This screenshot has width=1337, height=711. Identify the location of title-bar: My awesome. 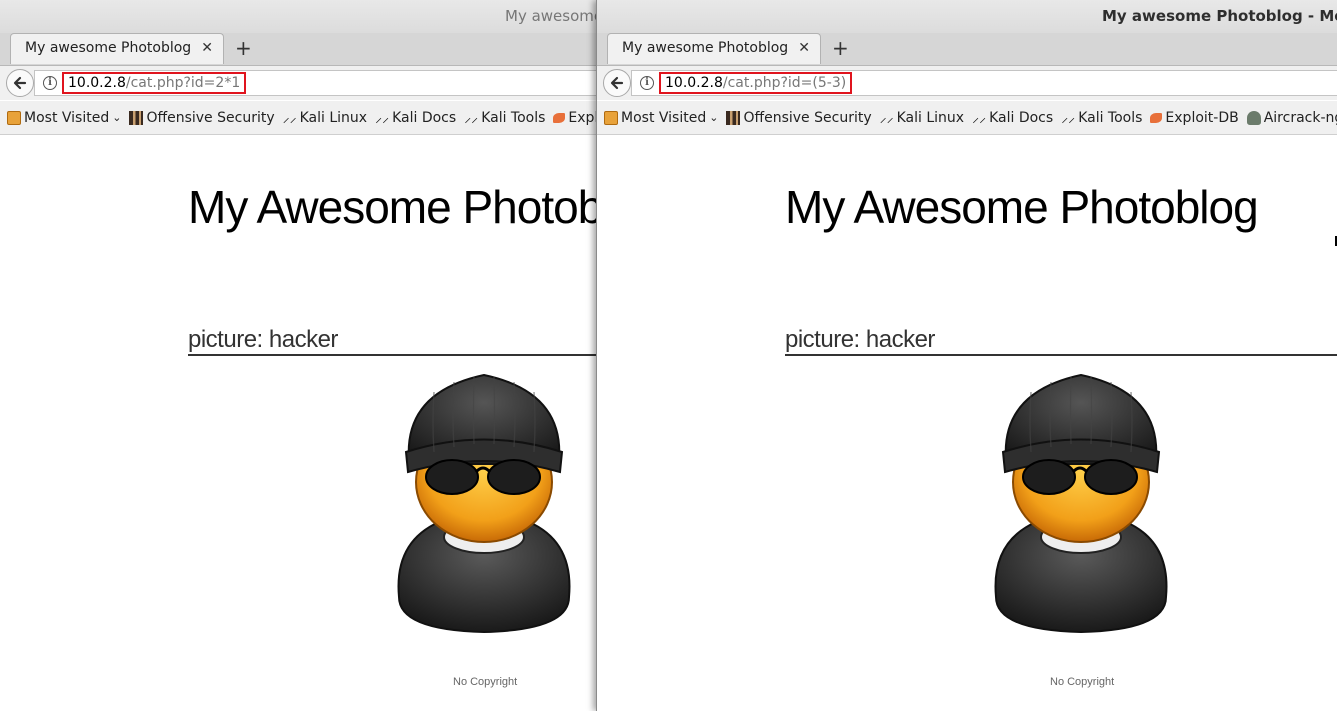
(300, 16).